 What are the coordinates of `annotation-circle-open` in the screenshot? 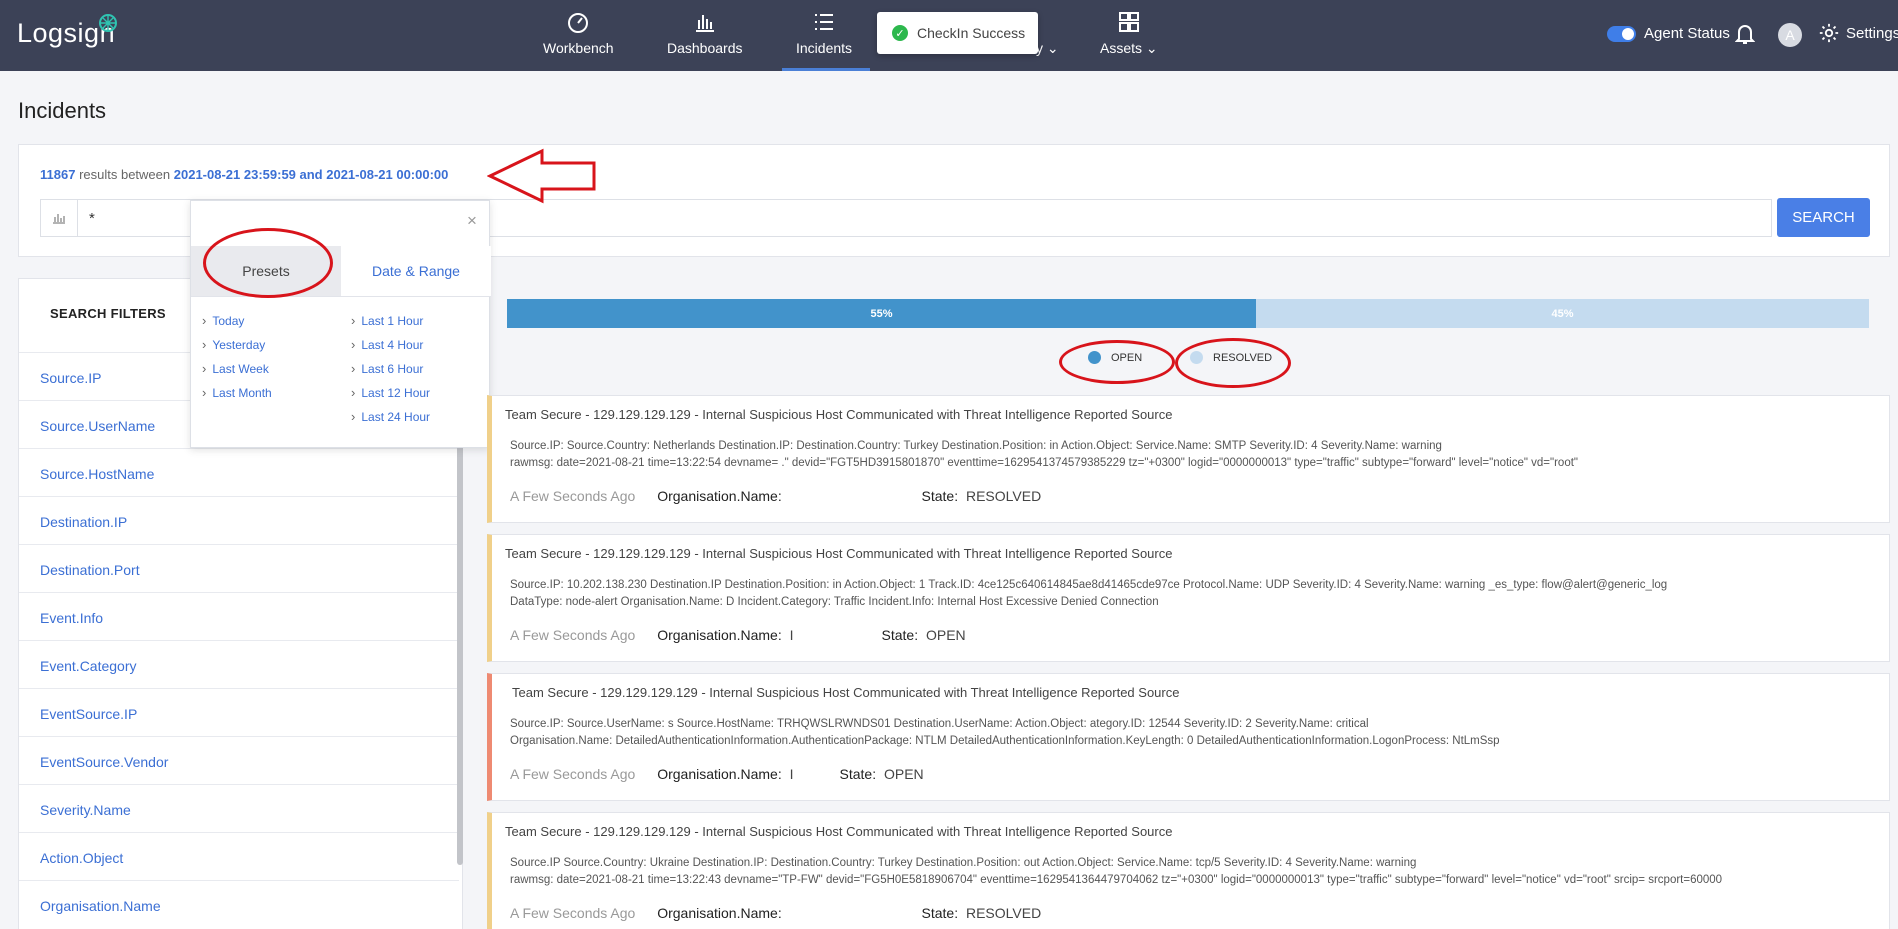 It's located at (1117, 362).